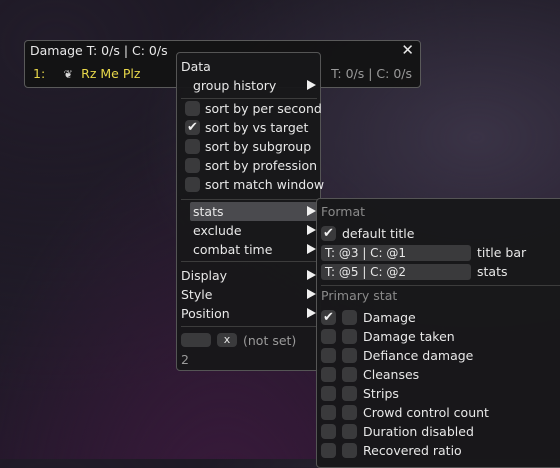 The width and height of the screenshot is (560, 468). I want to click on sort-option-label: sort match window, so click(265, 184).